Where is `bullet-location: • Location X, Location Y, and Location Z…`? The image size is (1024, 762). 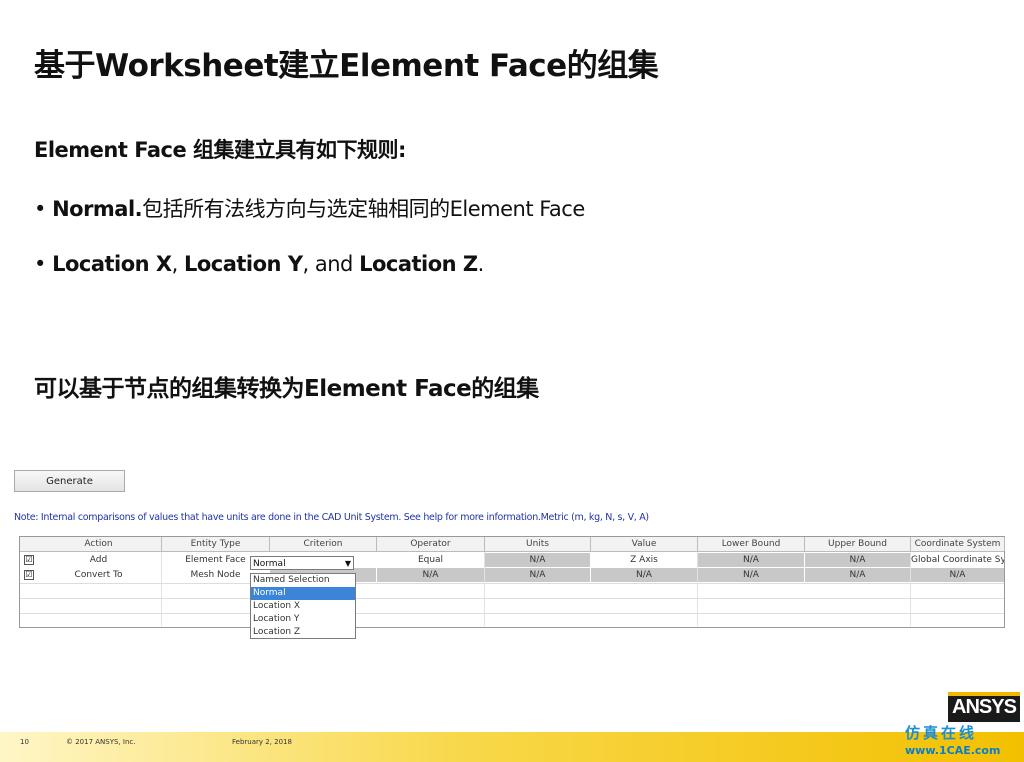
bullet-location: • Location X, Location Y, and Location Z… is located at coordinates (259, 264).